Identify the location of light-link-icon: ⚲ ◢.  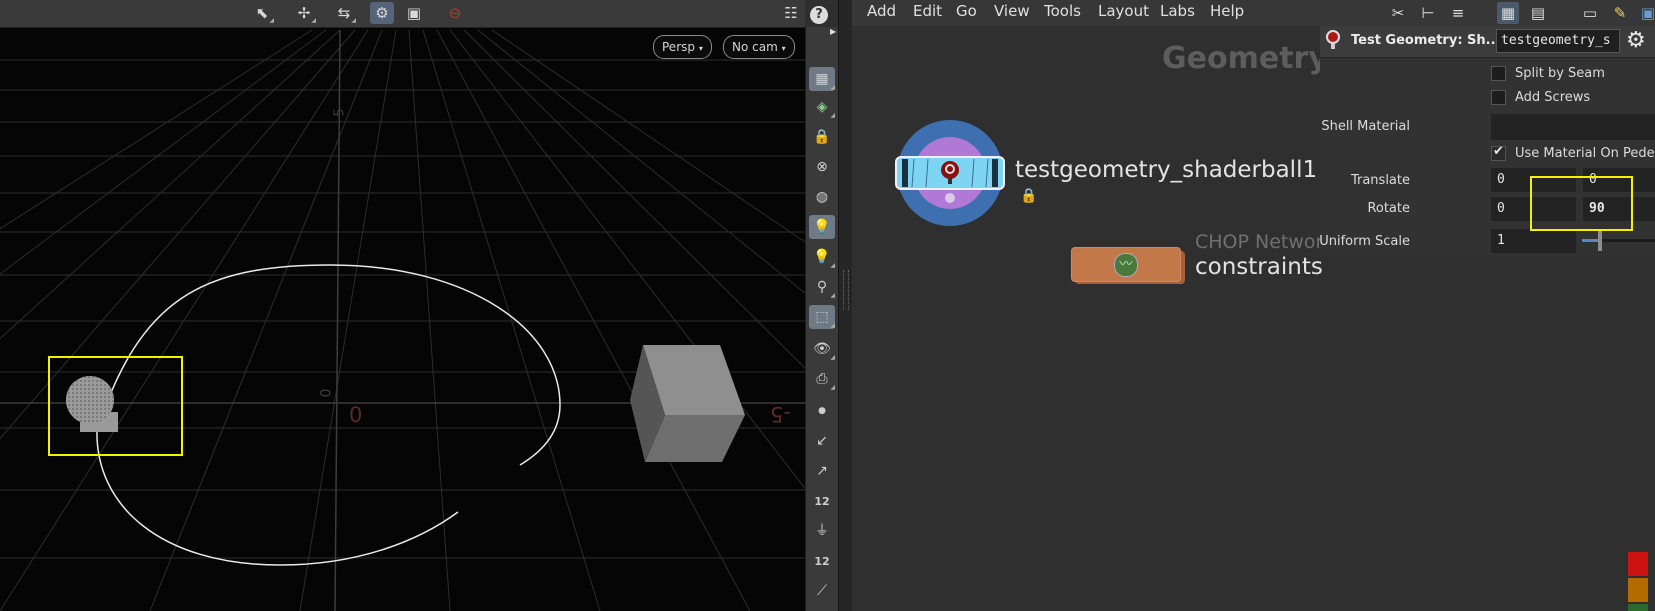
(822, 287).